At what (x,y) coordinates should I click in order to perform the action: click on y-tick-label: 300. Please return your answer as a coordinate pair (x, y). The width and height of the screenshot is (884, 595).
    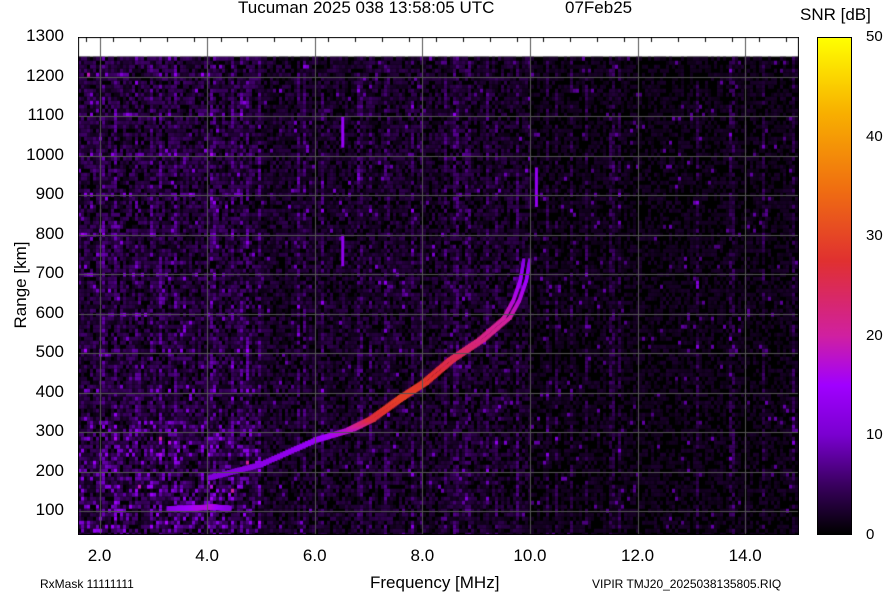
    Looking at the image, I should click on (49, 431).